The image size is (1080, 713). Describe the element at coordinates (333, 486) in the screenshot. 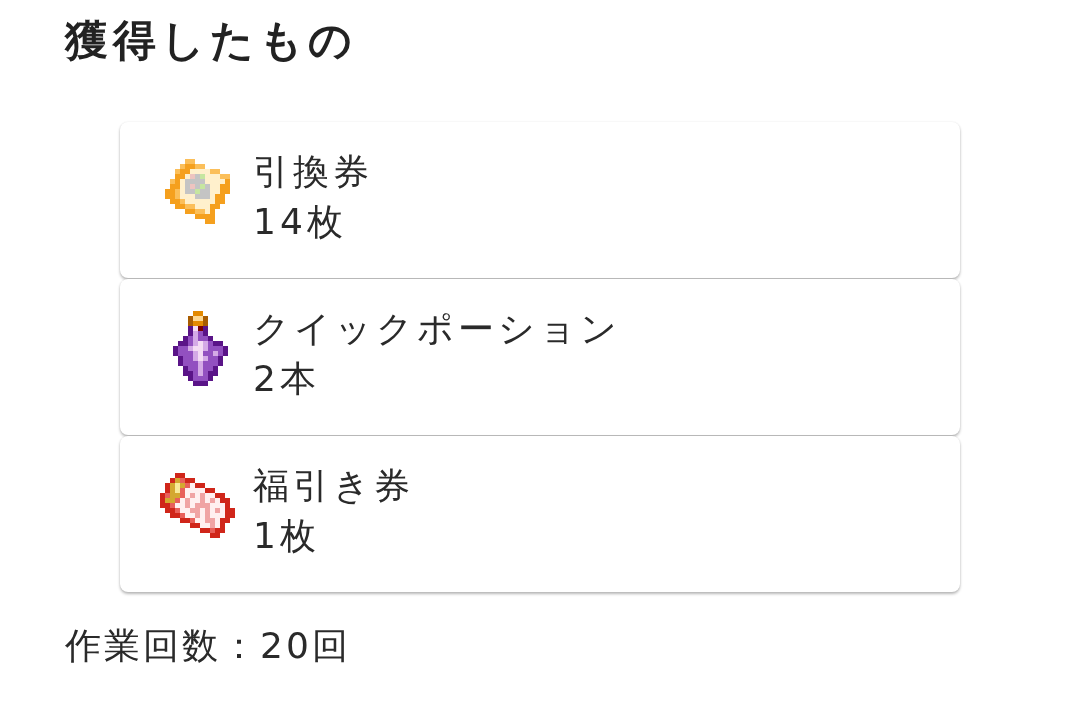

I see `item-name: 福引き券` at that location.